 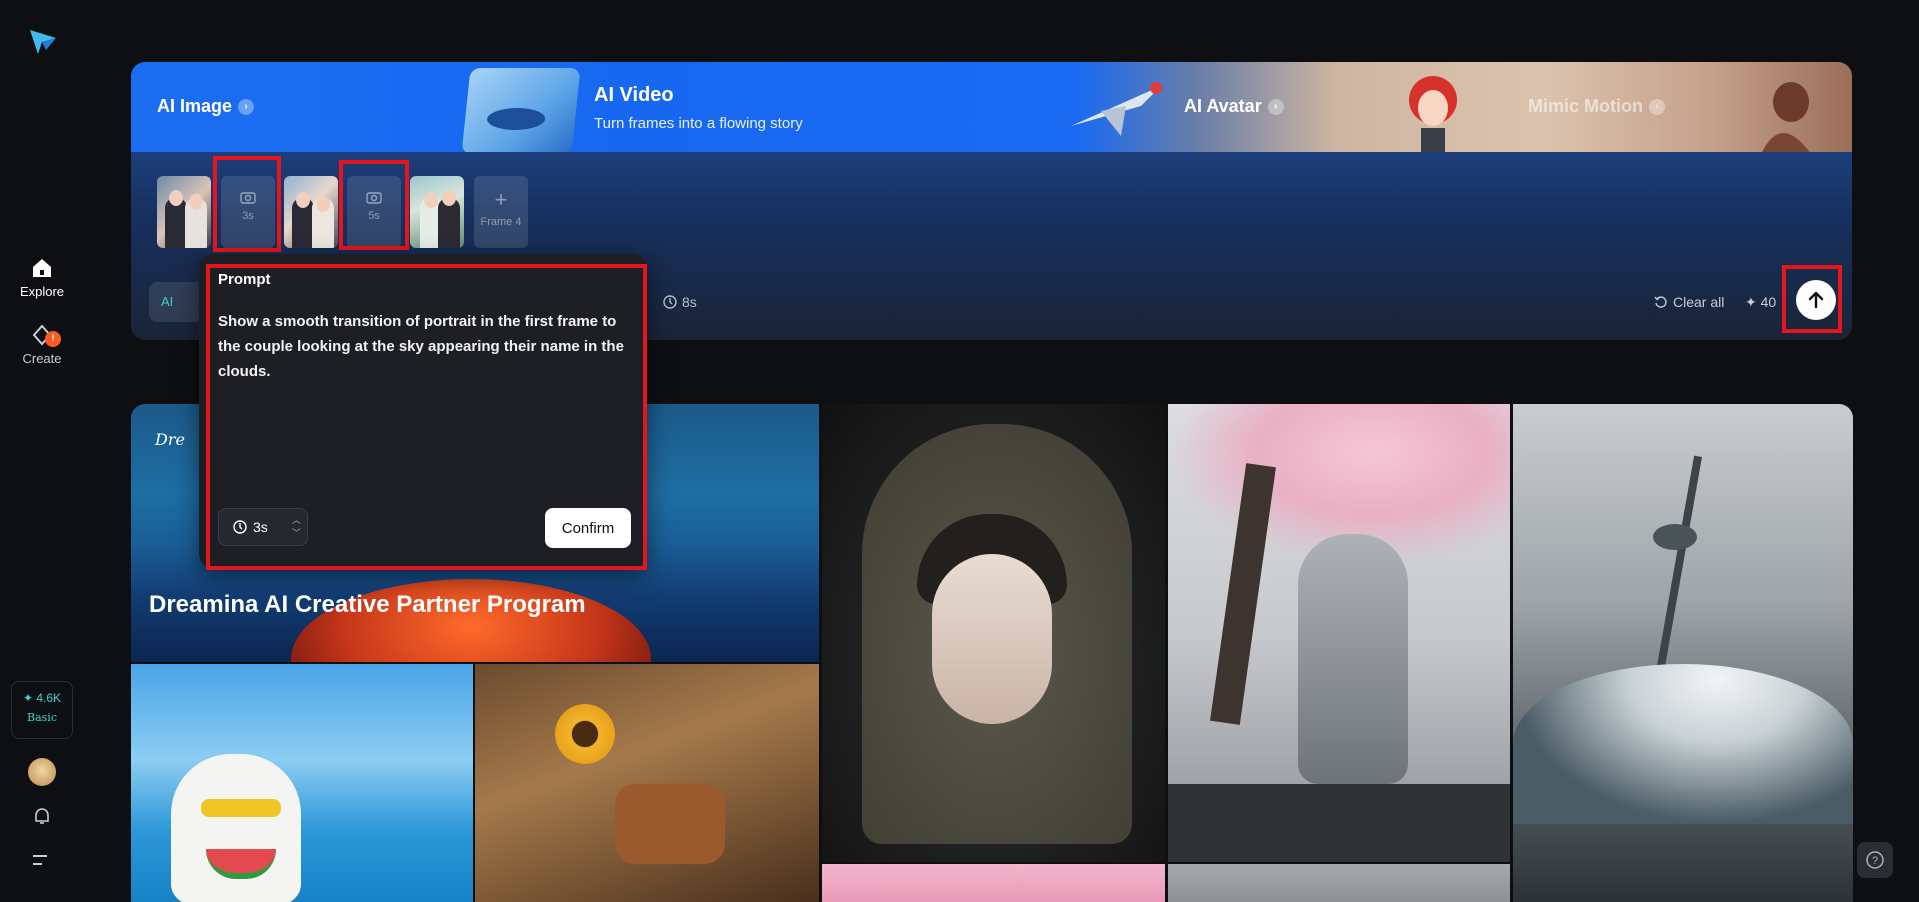 What do you see at coordinates (1761, 302) in the screenshot?
I see `credit-cost: ✦ 40` at bounding box center [1761, 302].